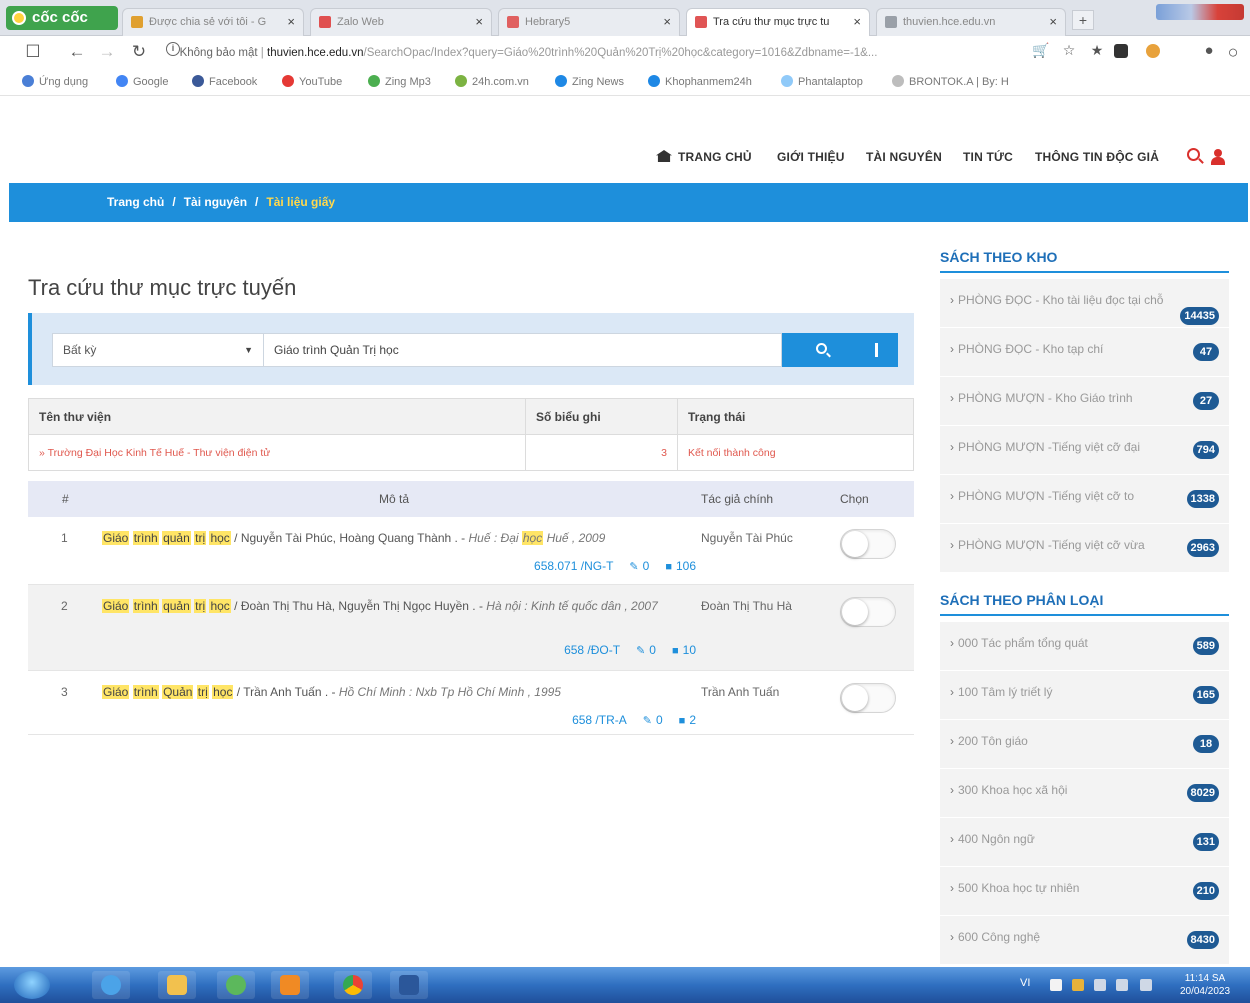  What do you see at coordinates (111, 985) in the screenshot?
I see `taskbar-ie` at bounding box center [111, 985].